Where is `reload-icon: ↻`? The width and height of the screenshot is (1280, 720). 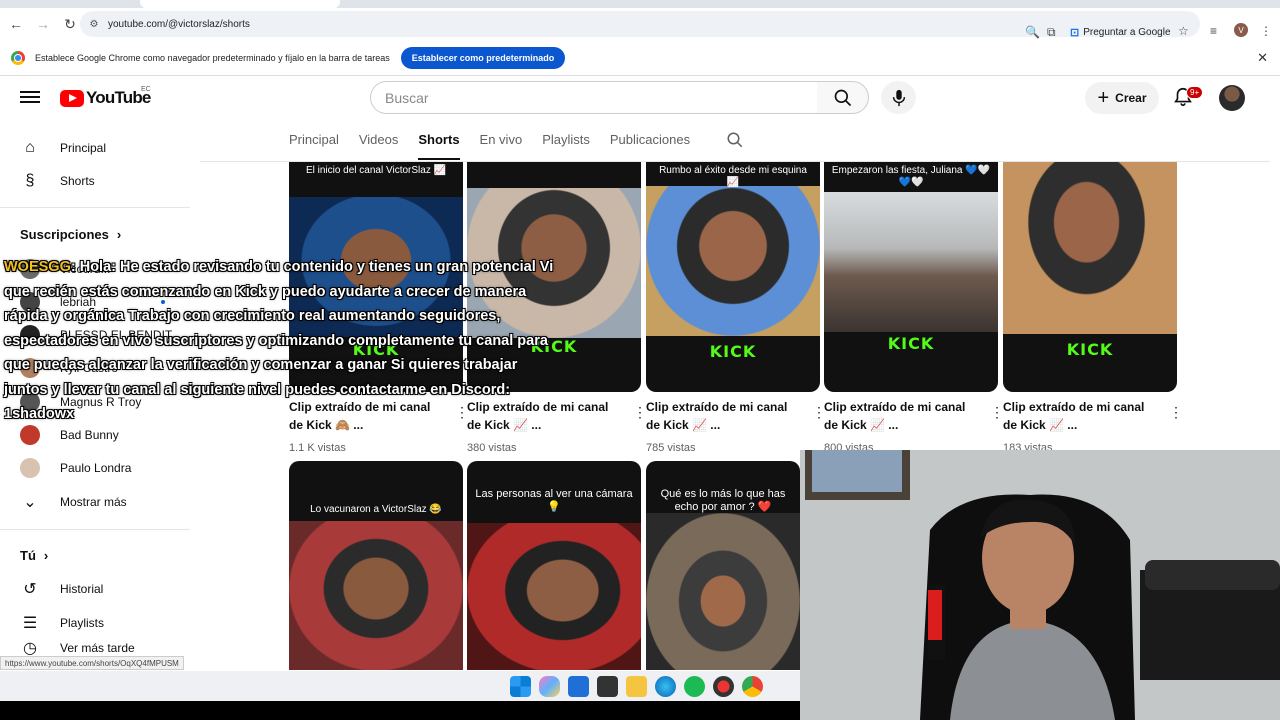
reload-icon: ↻ is located at coordinates (70, 24).